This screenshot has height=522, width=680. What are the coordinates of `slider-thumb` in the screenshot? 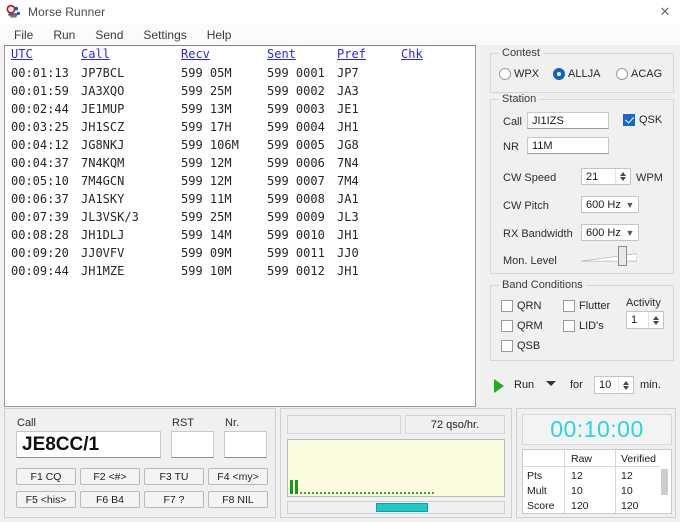 It's located at (622, 256).